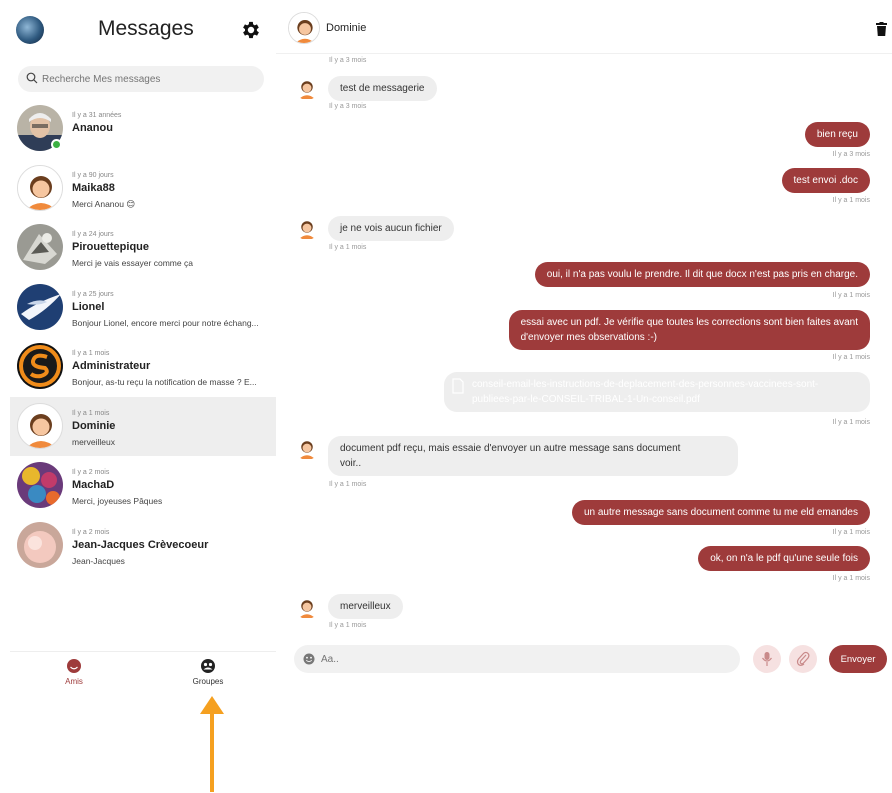  I want to click on contact-name: Dominie, so click(94, 425).